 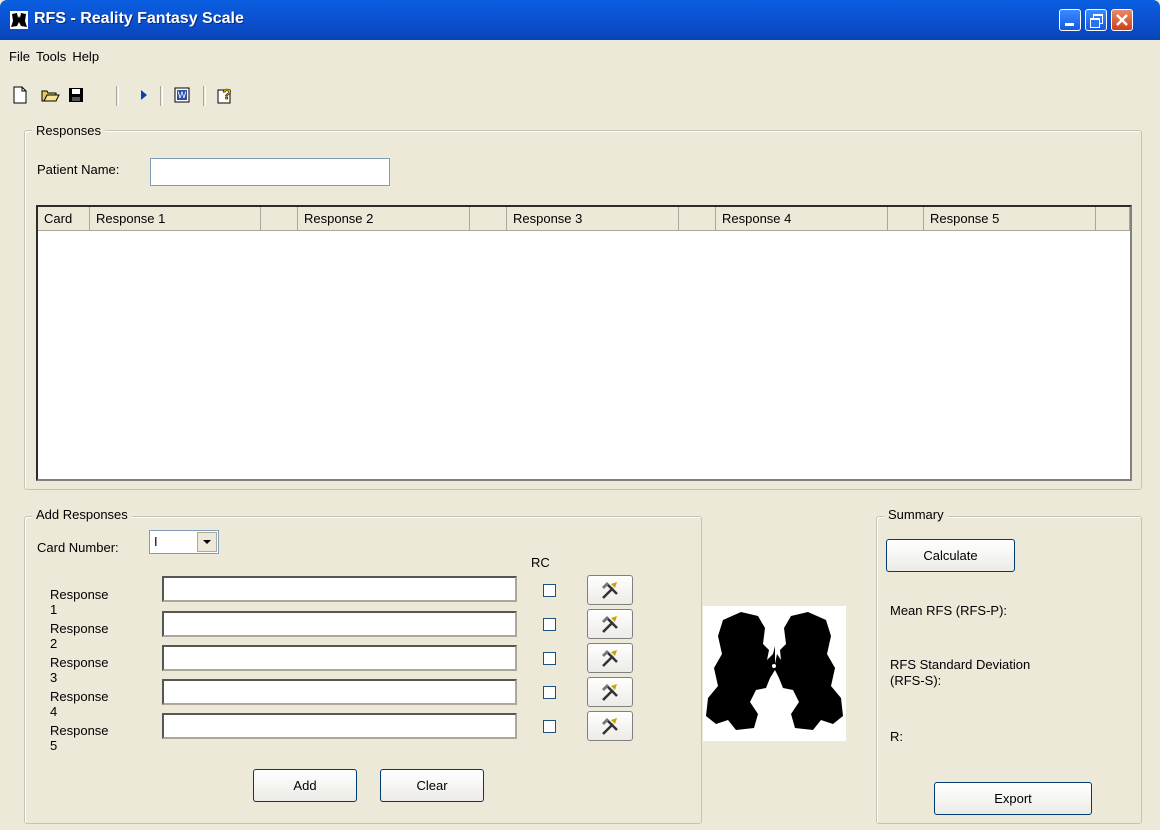 I want to click on title-bar: RFS - Reality Fantasy Scale, so click(x=580, y=20).